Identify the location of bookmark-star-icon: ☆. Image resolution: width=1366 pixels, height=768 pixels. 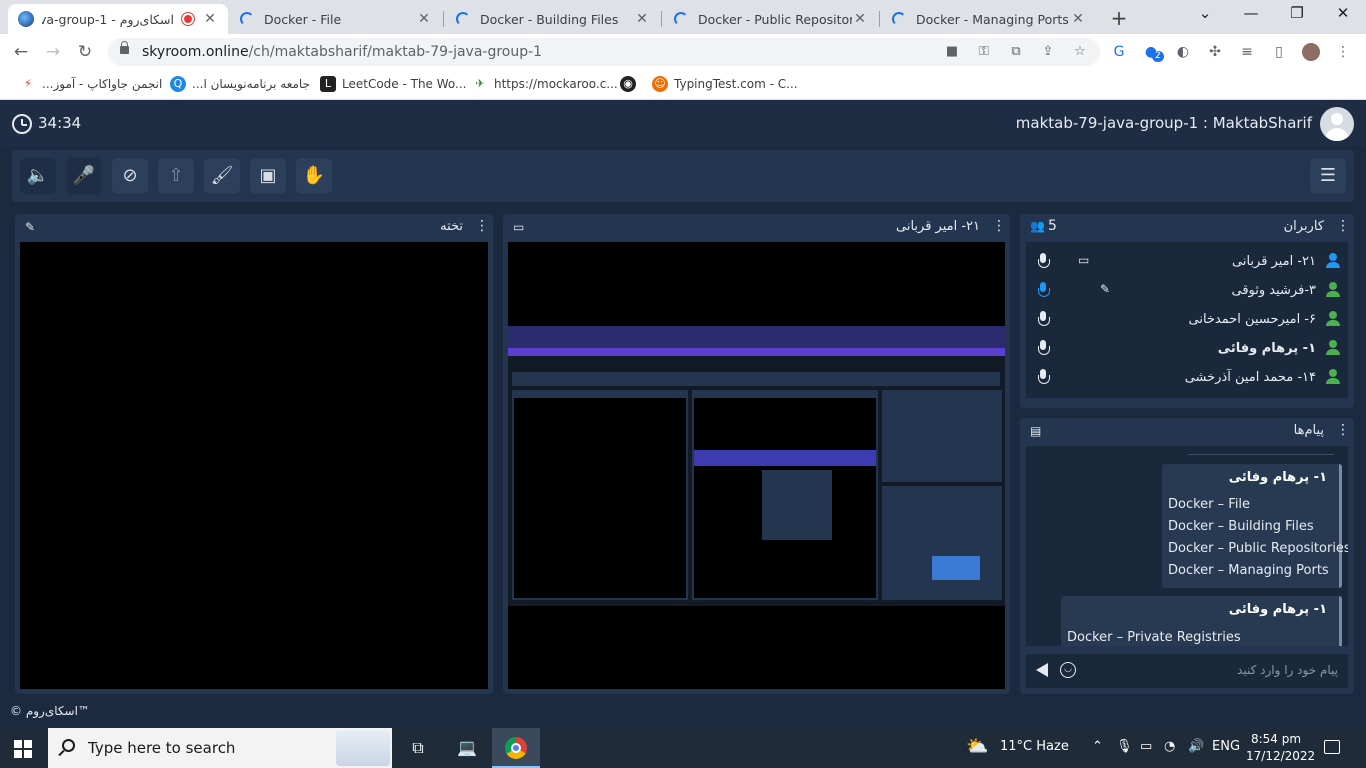
(1080, 52).